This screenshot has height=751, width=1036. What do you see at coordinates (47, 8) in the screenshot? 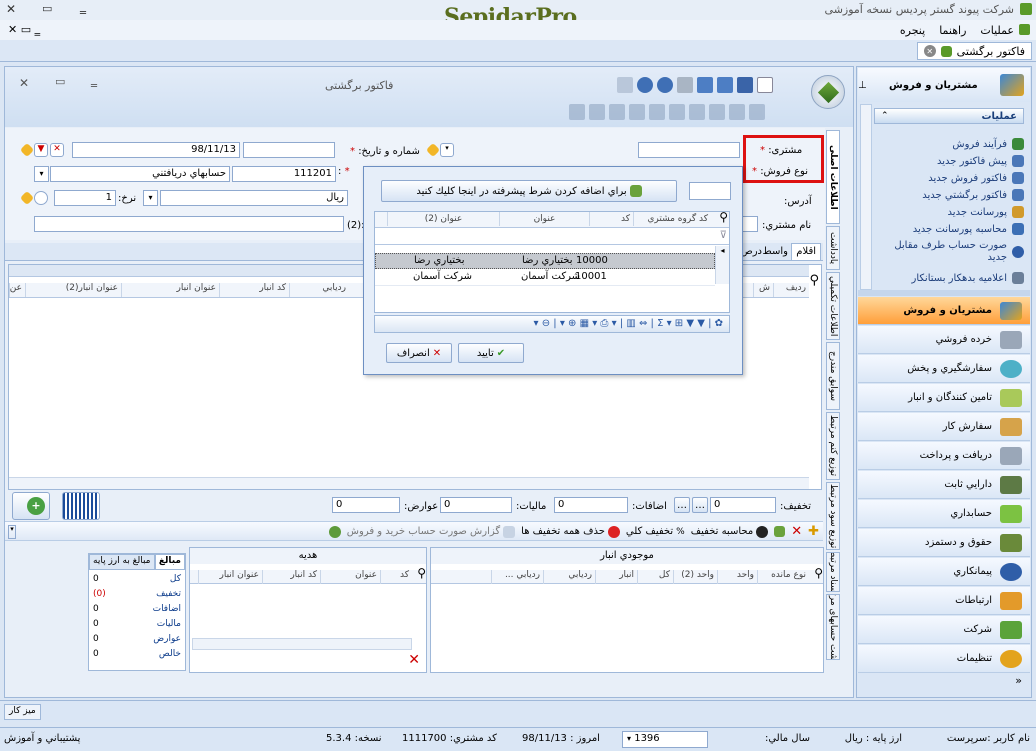
I see `maximize-icon: ▭` at bounding box center [47, 8].